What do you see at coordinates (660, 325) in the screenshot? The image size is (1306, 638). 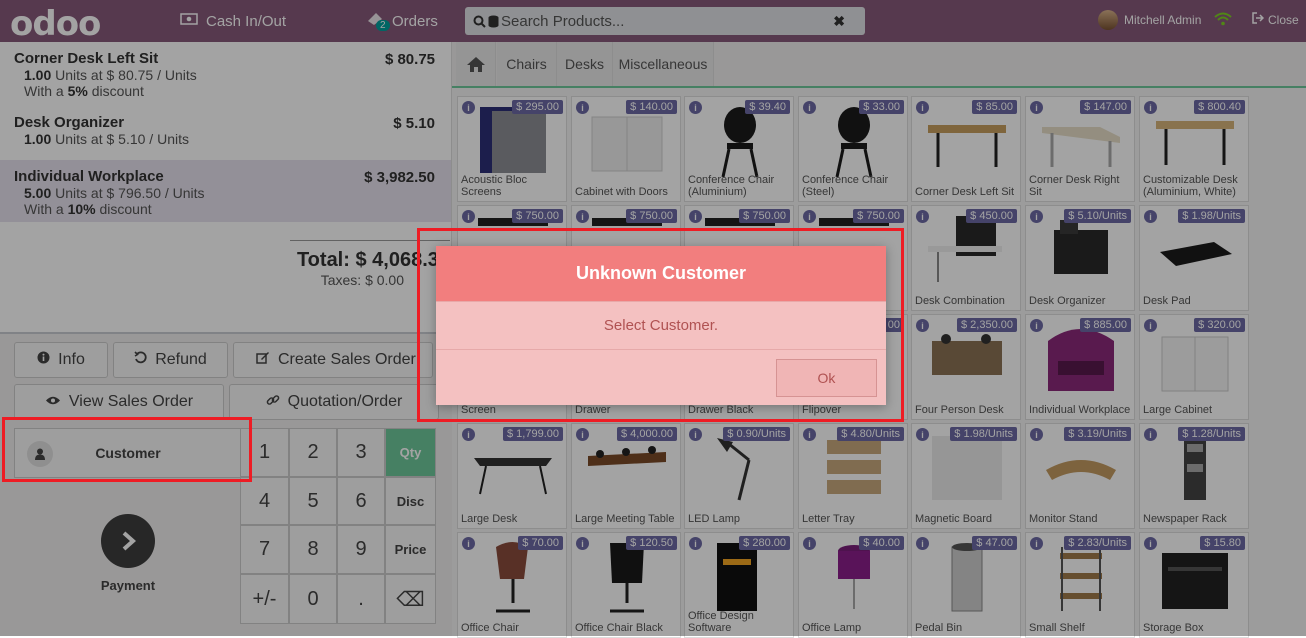 I see `dialog-highlight` at bounding box center [660, 325].